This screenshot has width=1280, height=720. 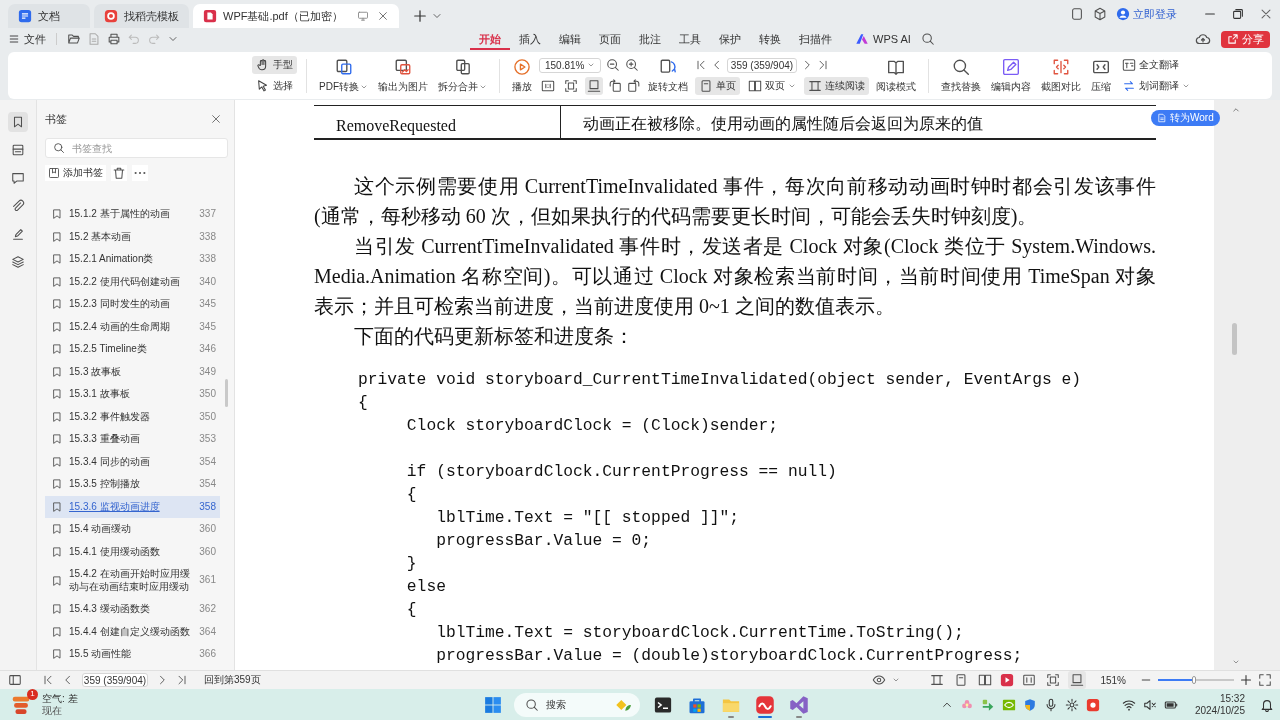 What do you see at coordinates (632, 65) in the screenshot?
I see `zoom-in-icon` at bounding box center [632, 65].